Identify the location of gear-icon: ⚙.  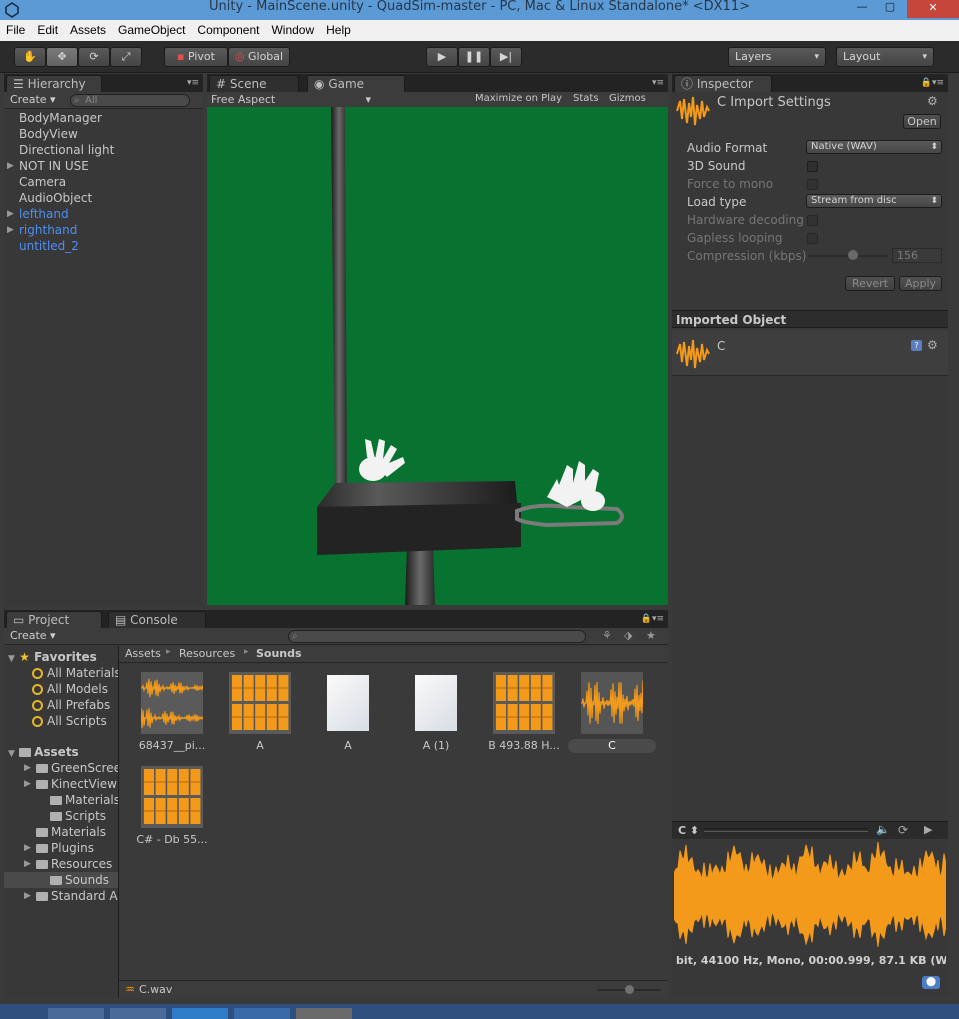
(932, 101).